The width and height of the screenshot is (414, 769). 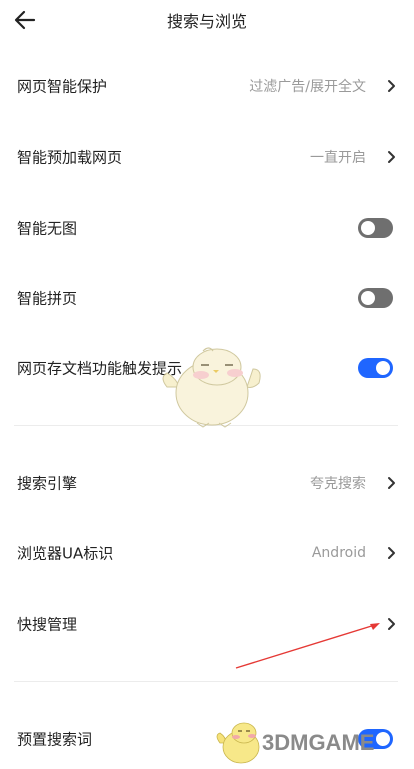 I want to click on page-merge-toggle, so click(x=375, y=298).